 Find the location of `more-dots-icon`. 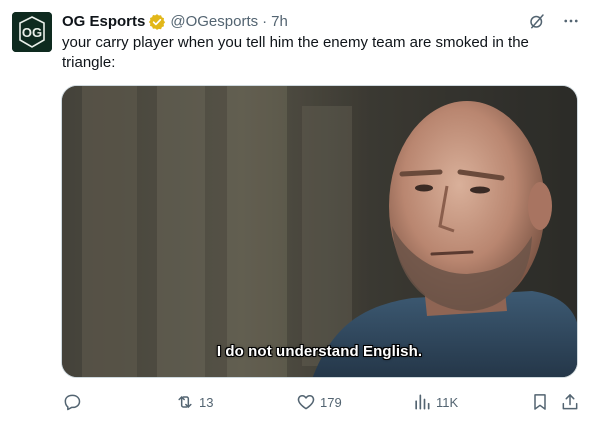

more-dots-icon is located at coordinates (571, 21).